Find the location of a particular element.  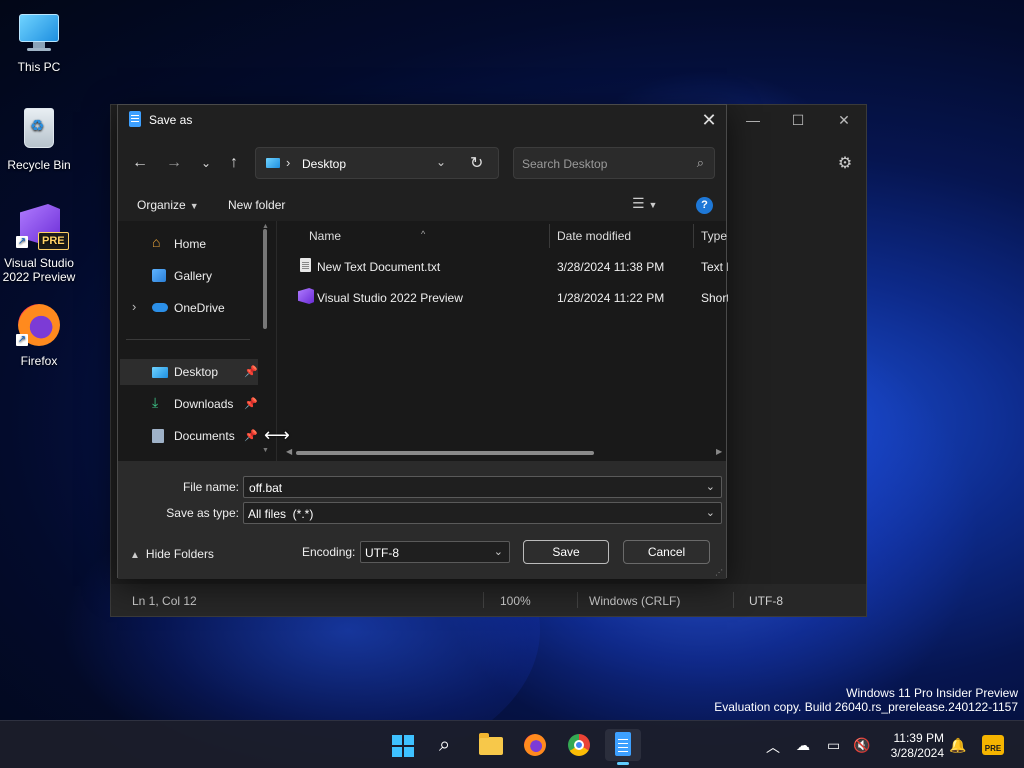

nav-scrollbar is located at coordinates (265, 279).